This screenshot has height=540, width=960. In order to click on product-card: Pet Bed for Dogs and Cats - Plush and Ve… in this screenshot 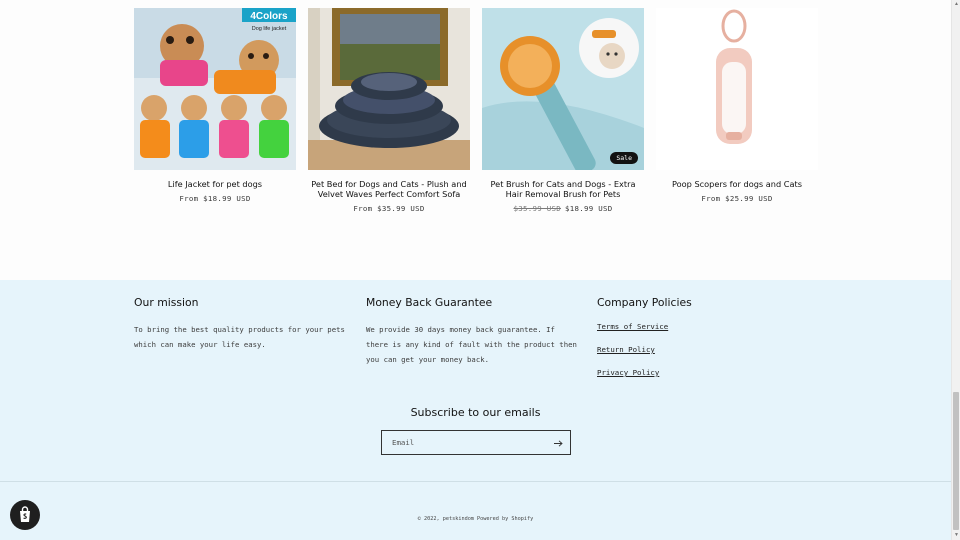, I will do `click(389, 110)`.